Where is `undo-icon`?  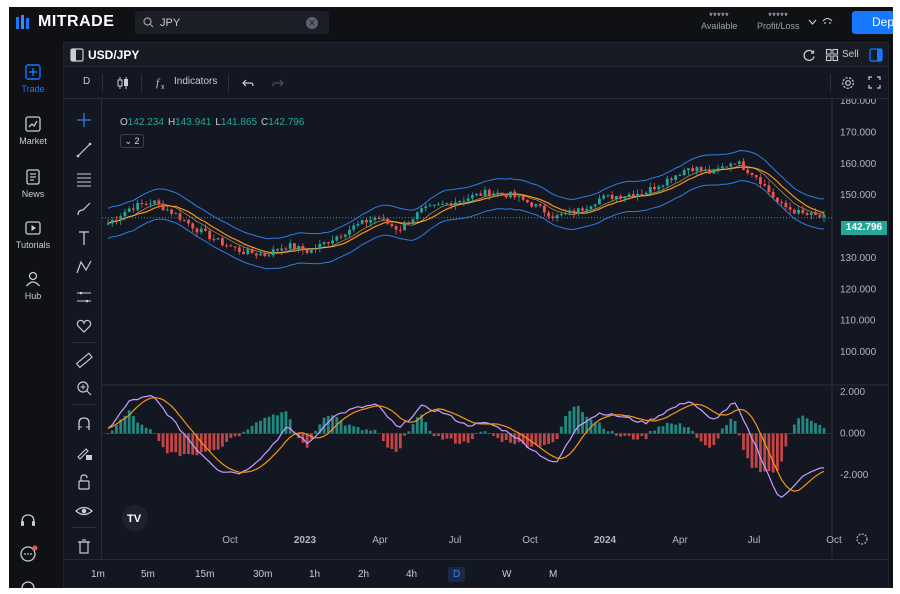
undo-icon is located at coordinates (248, 83).